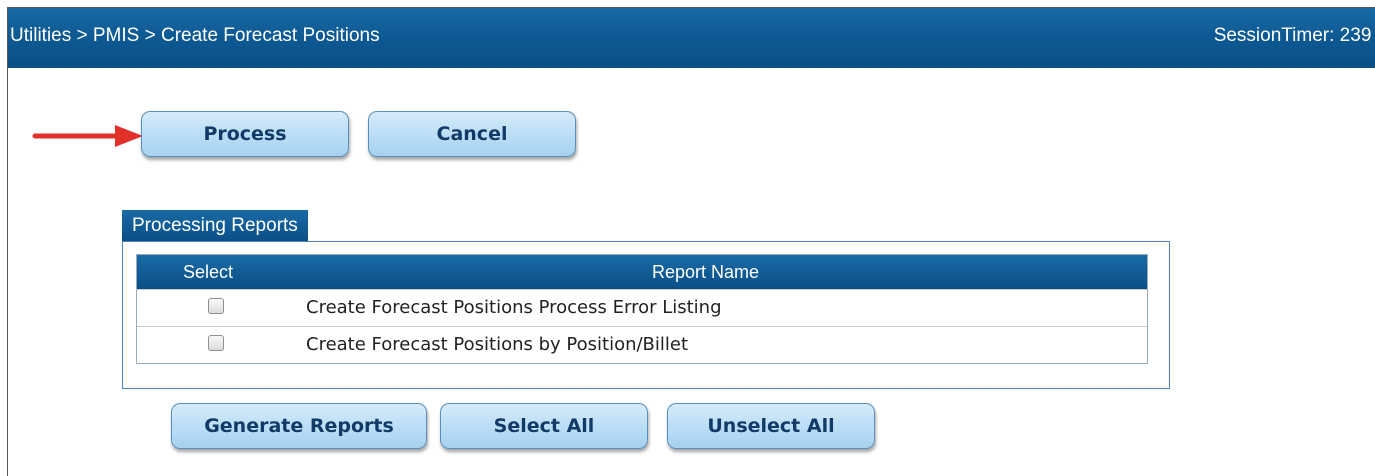 Image resolution: width=1375 pixels, height=476 pixels. Describe the element at coordinates (1294, 35) in the screenshot. I see `session-timer: SessionTimer: 239 r` at that location.